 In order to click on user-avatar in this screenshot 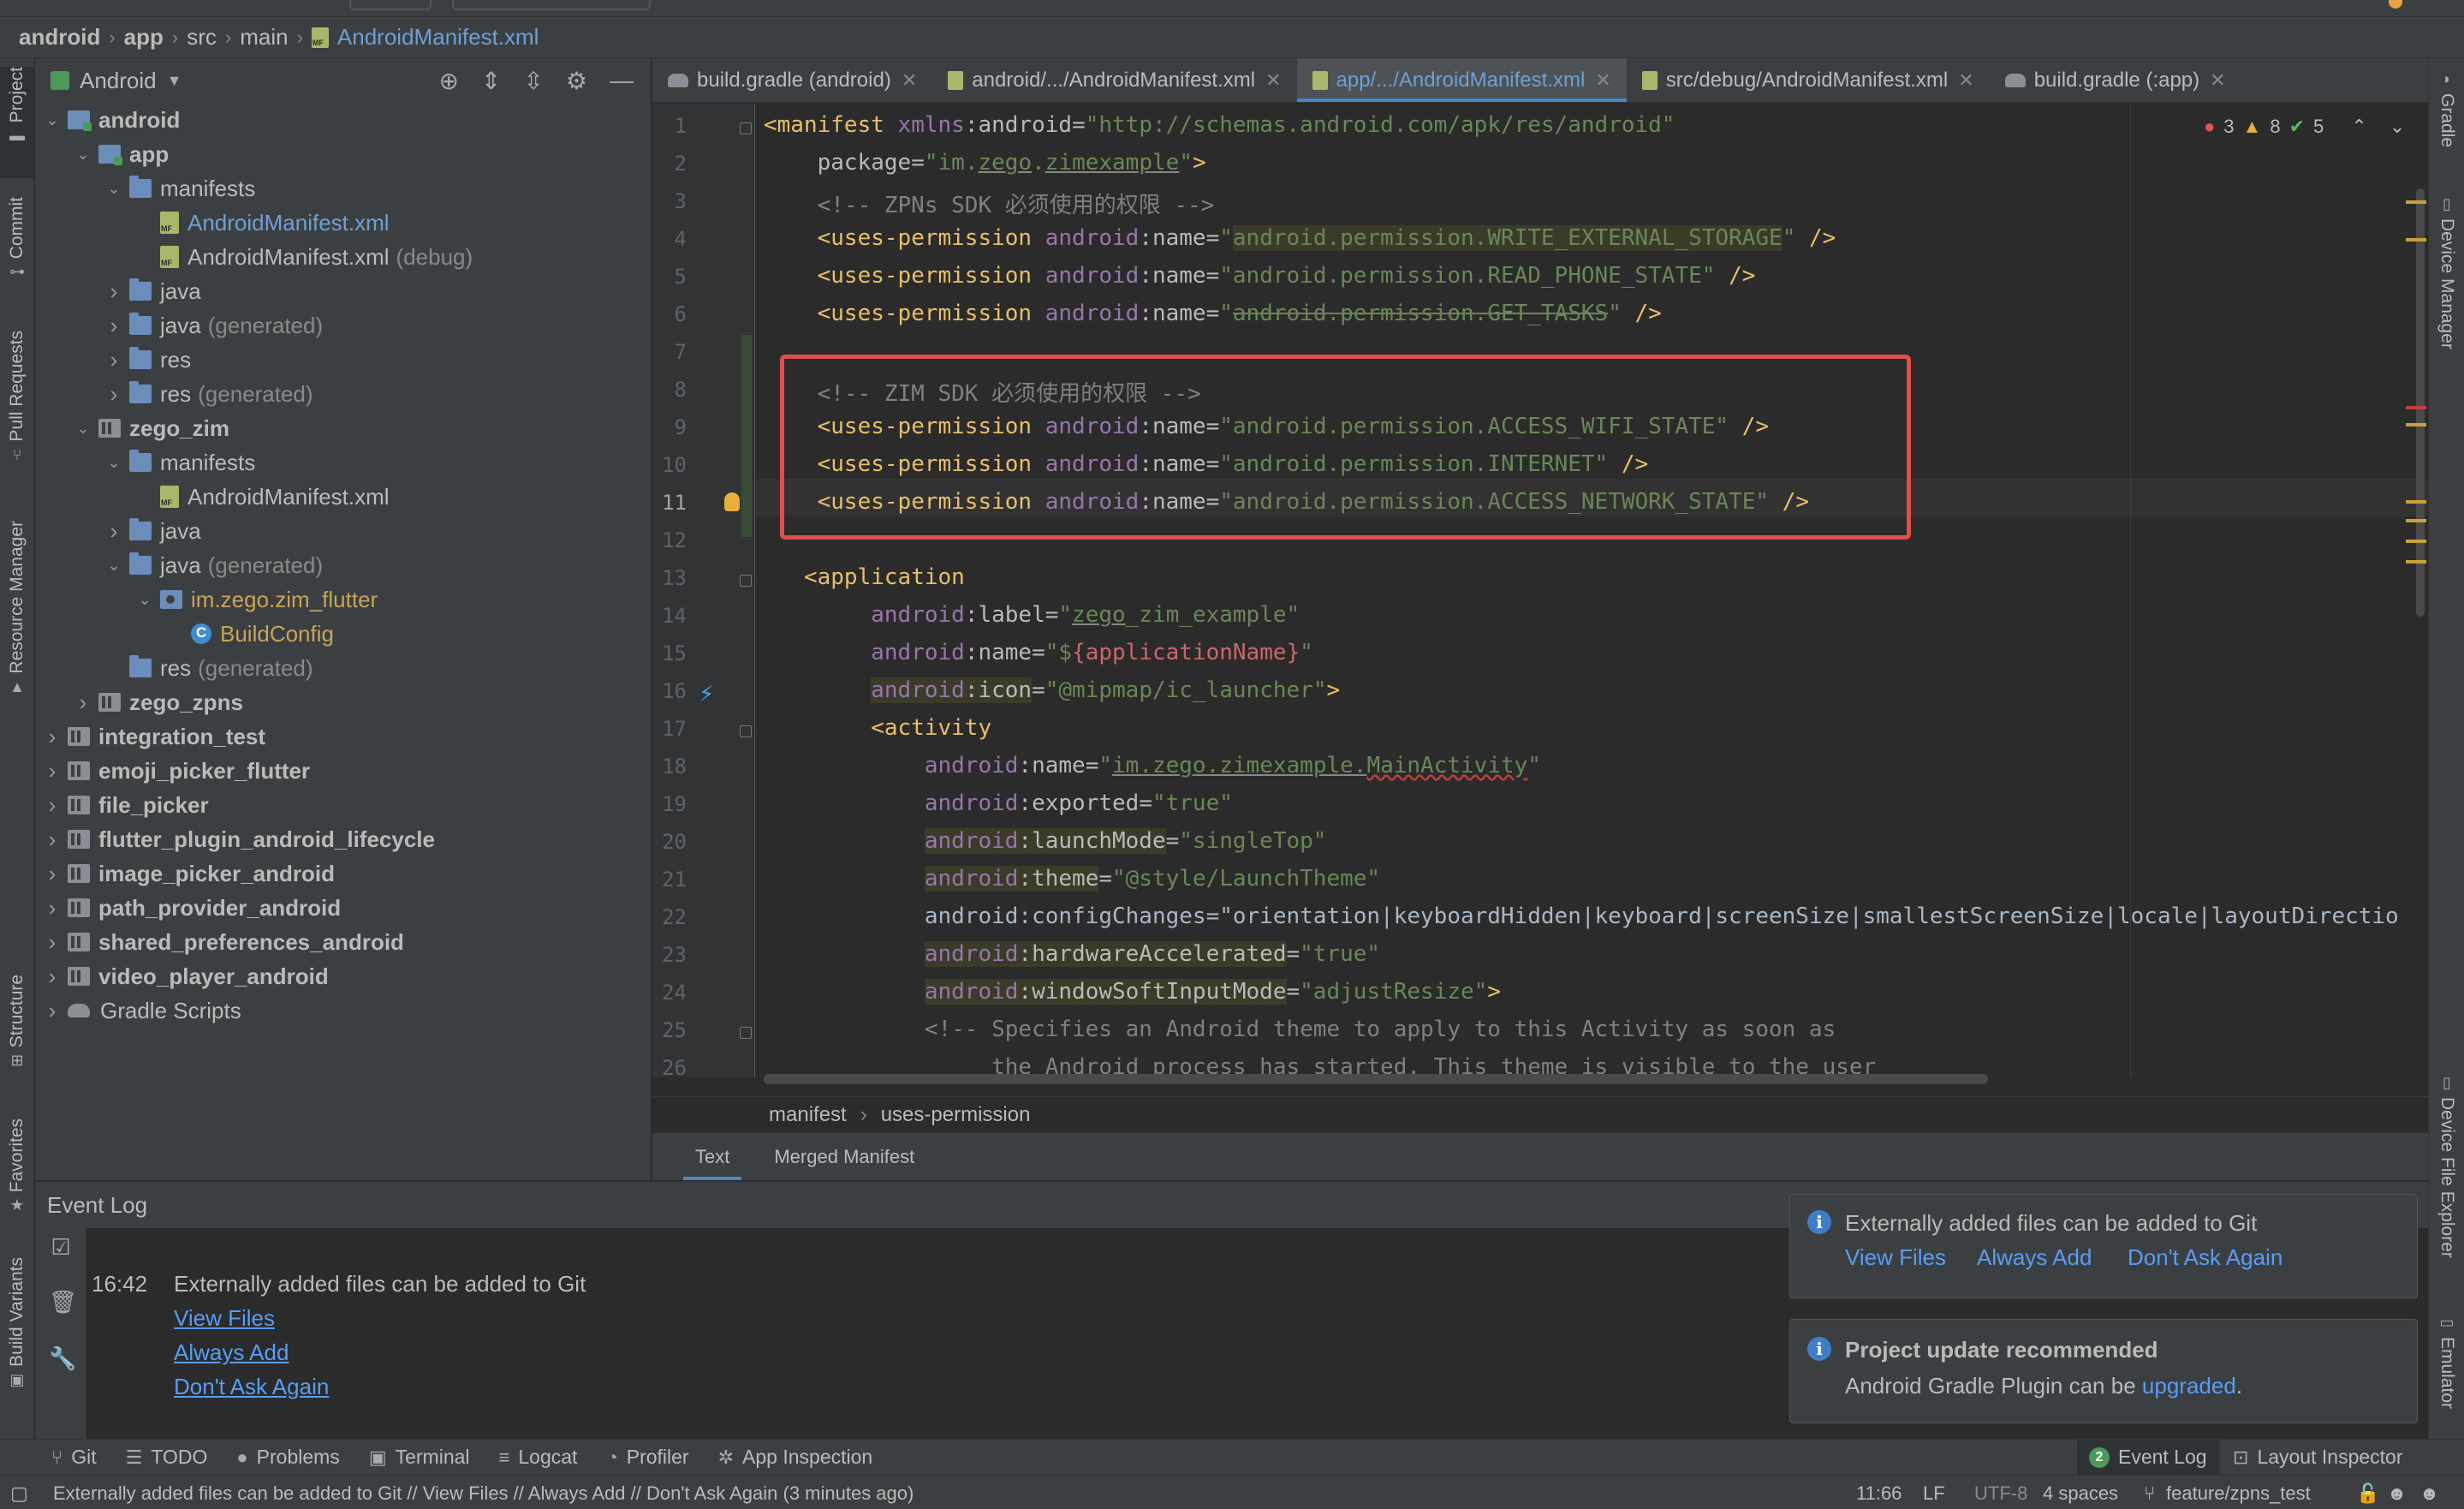, I will do `click(2395, 4)`.